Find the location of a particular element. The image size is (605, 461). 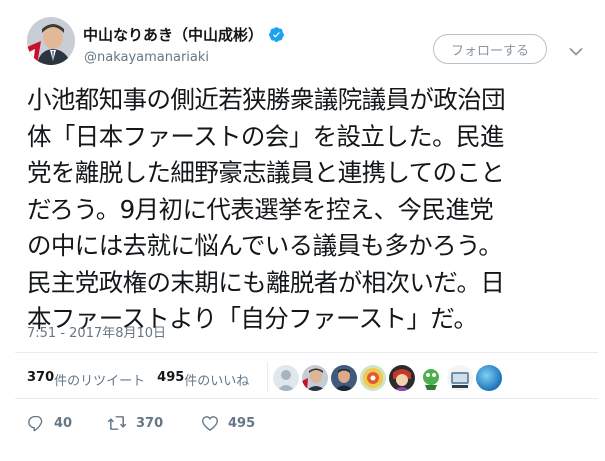

likes-label: 件のいいね is located at coordinates (217, 381).